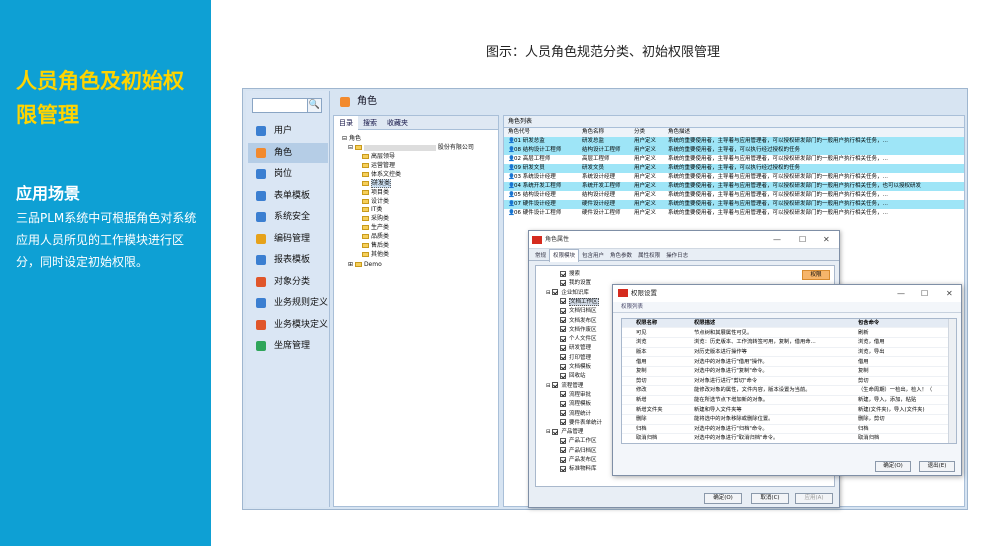 The image size is (1000, 546). I want to click on module-item: 产品工作区, so click(578, 441).